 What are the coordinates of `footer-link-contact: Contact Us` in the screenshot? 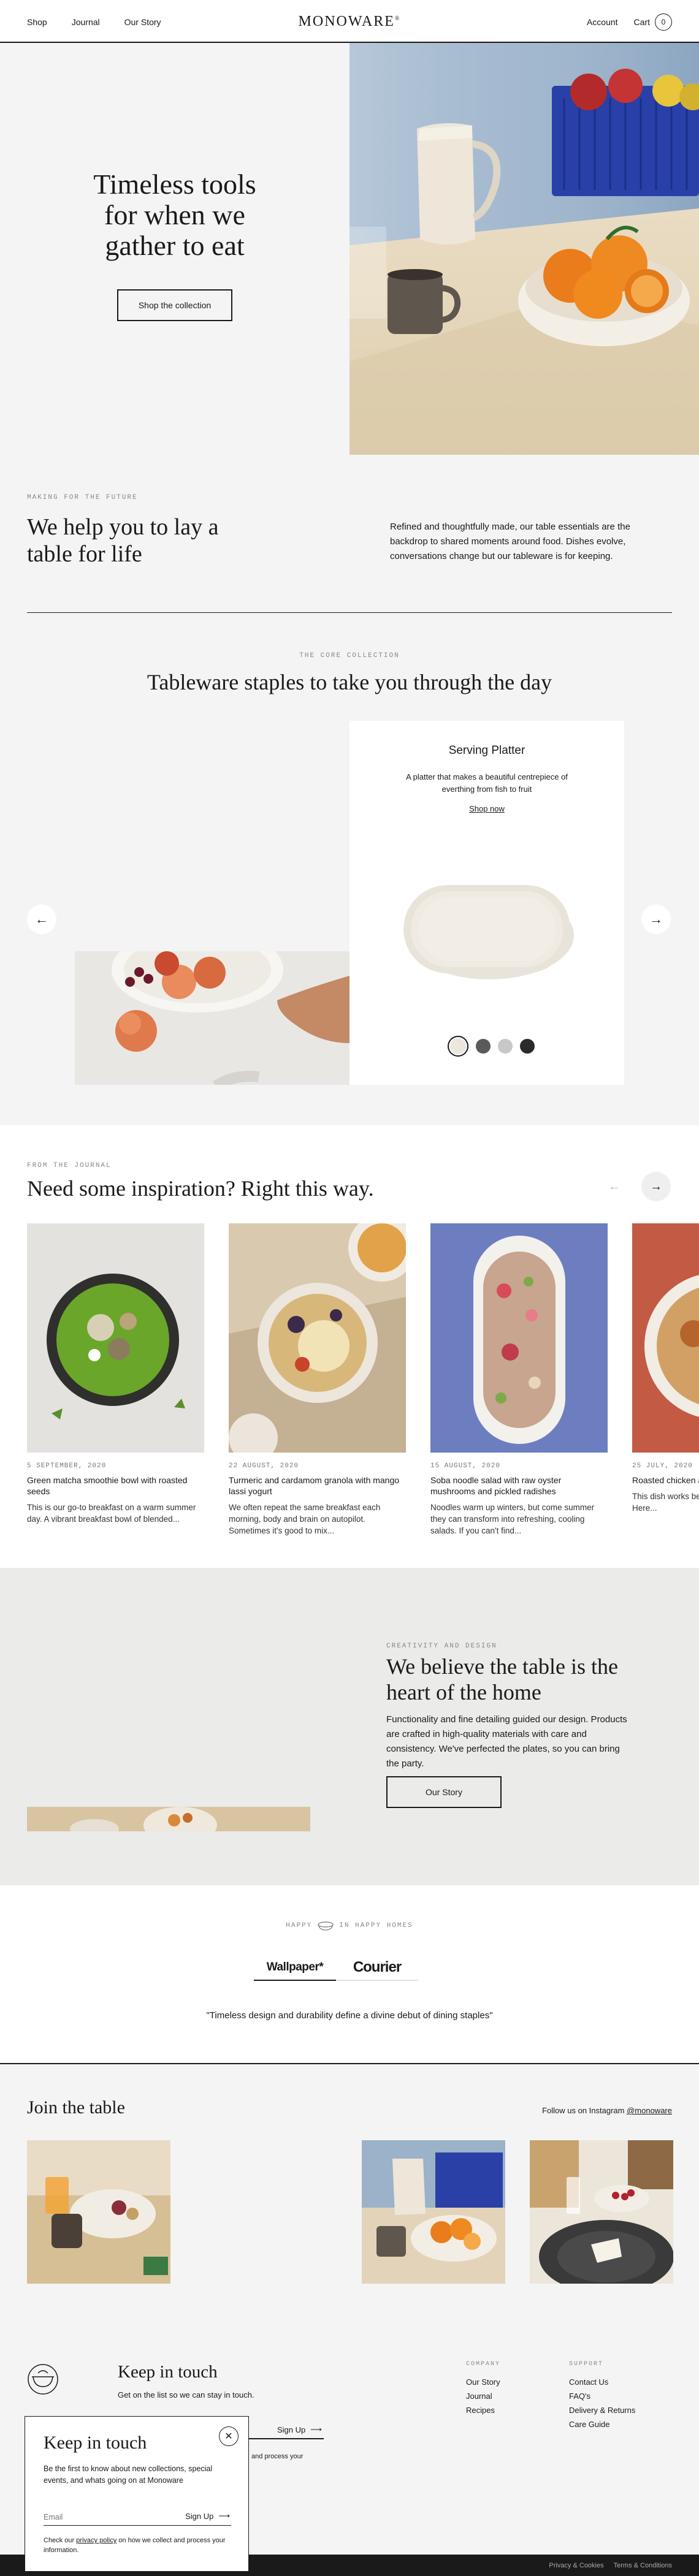 It's located at (602, 2382).